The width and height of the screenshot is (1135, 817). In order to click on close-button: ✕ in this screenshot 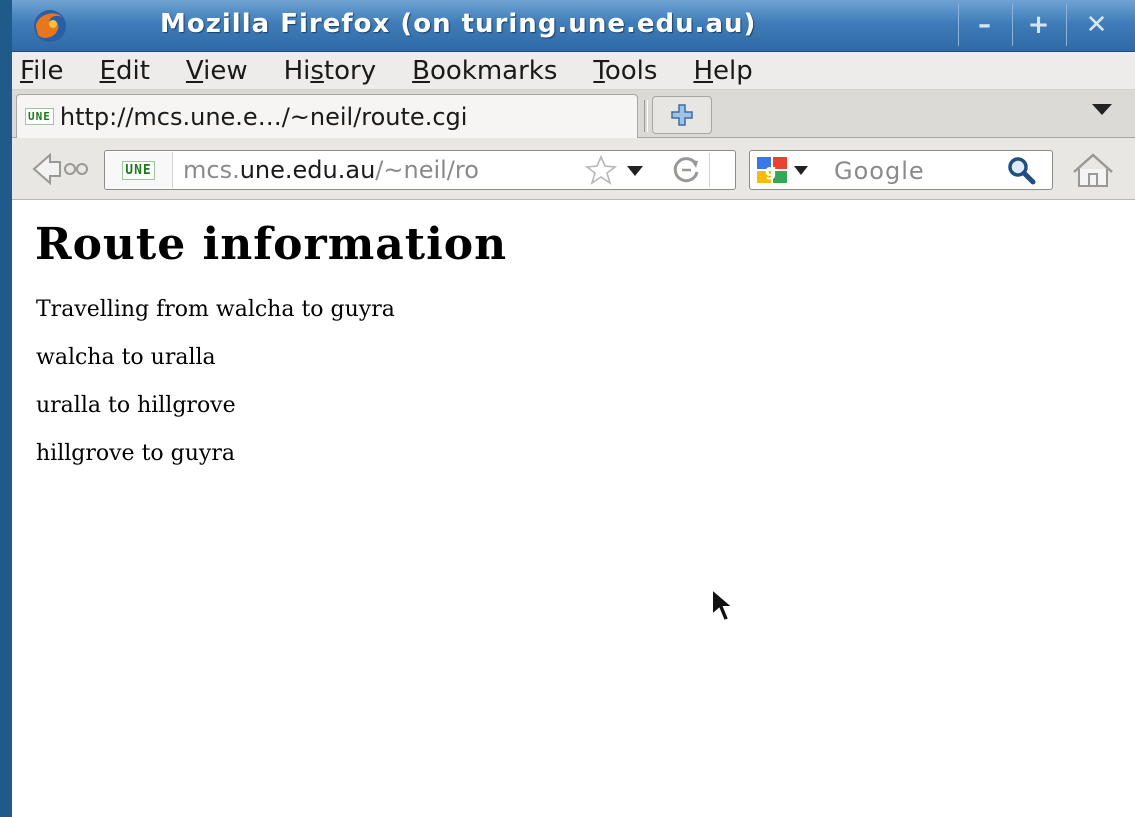, I will do `click(1096, 25)`.